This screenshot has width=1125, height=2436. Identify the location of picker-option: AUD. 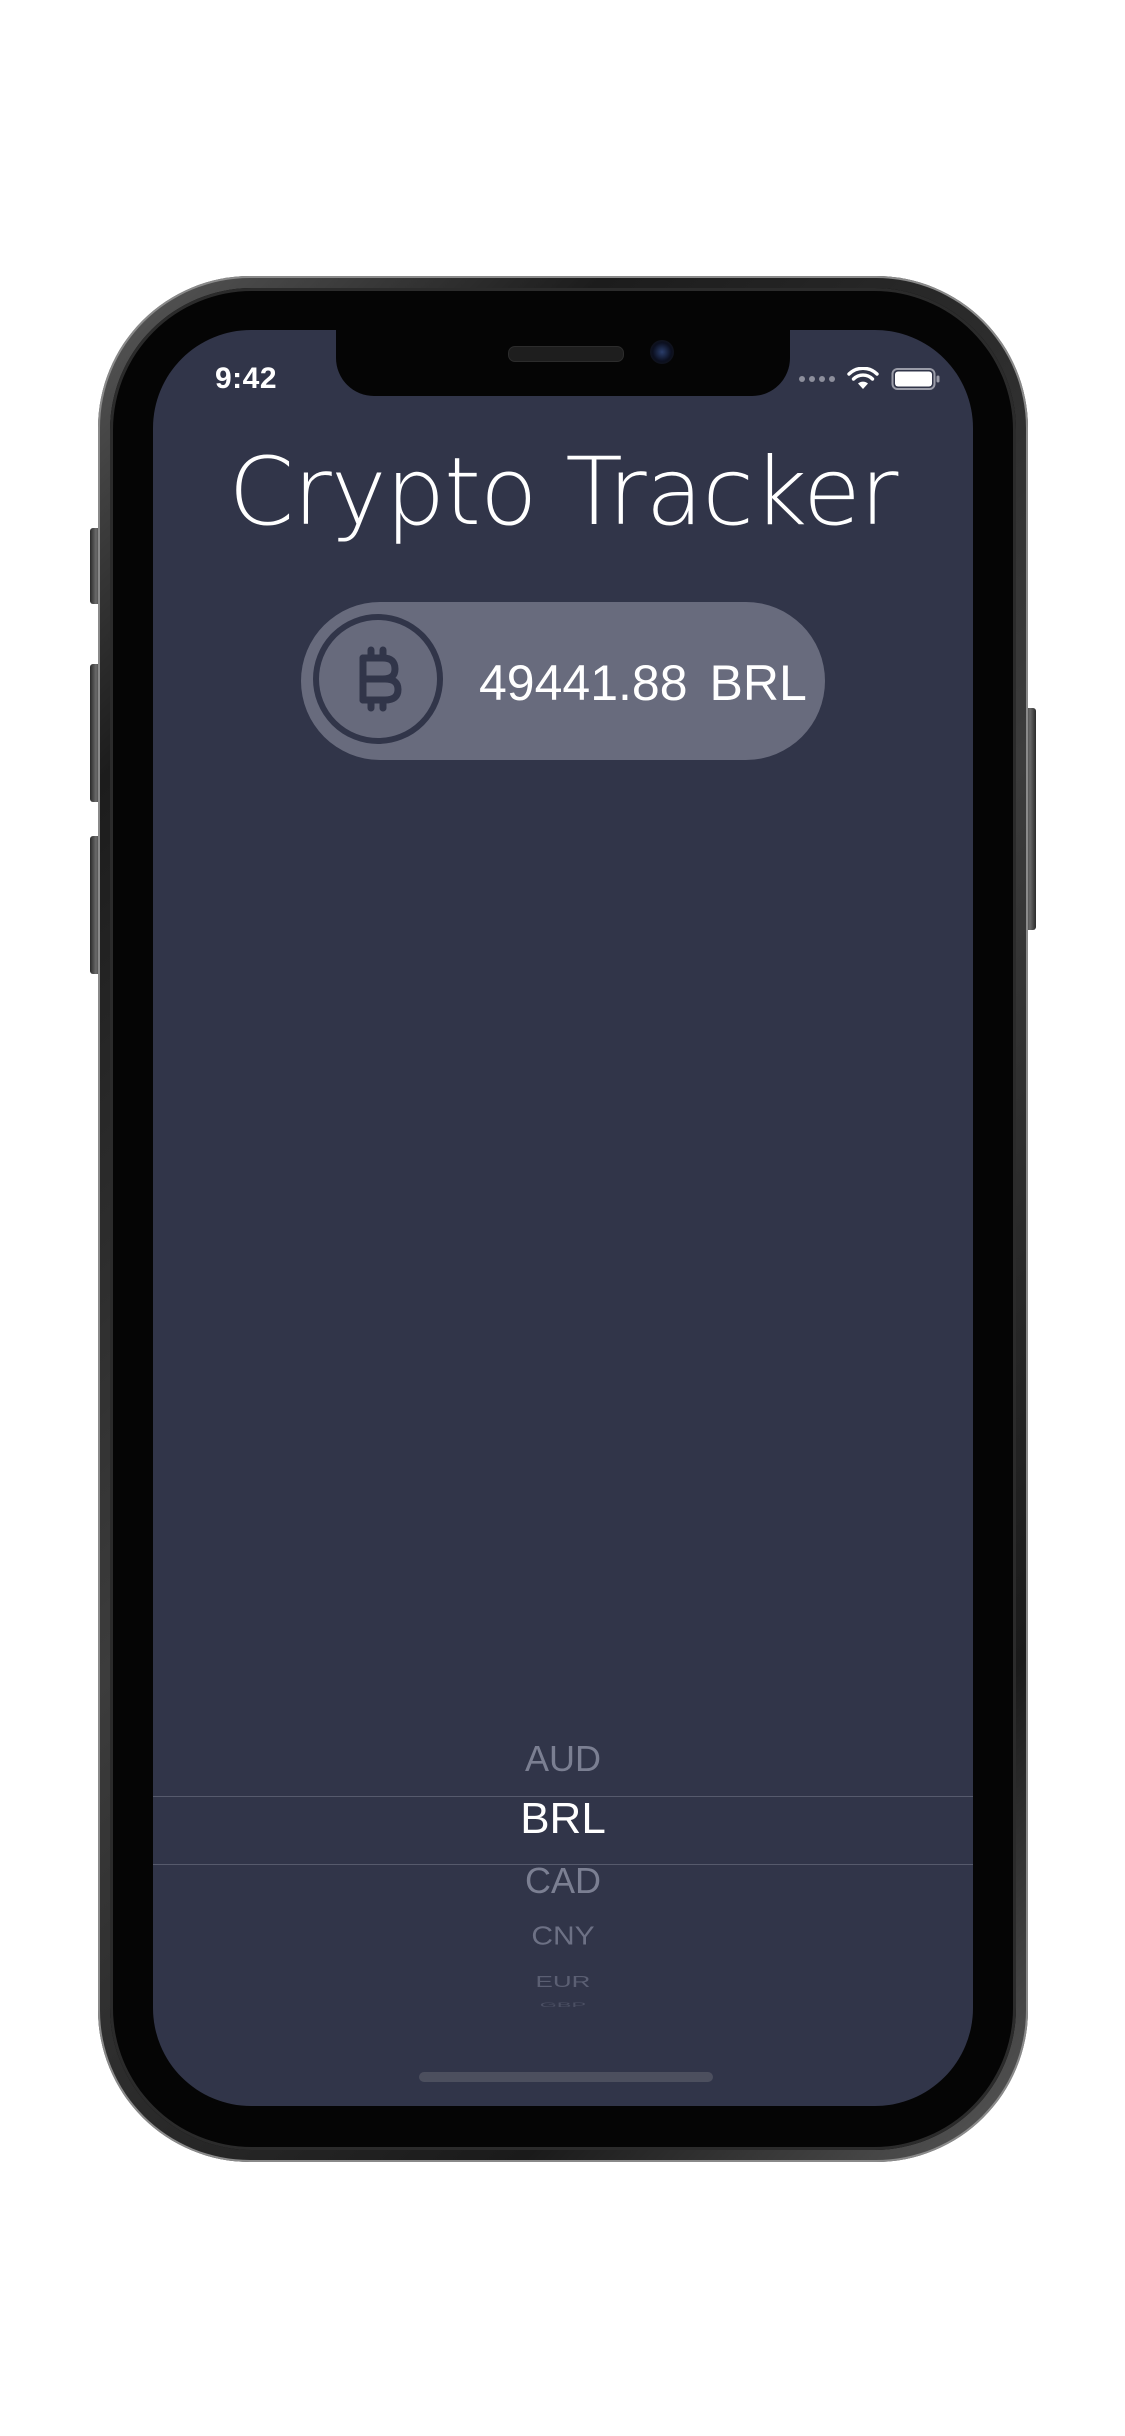
(563, 1759).